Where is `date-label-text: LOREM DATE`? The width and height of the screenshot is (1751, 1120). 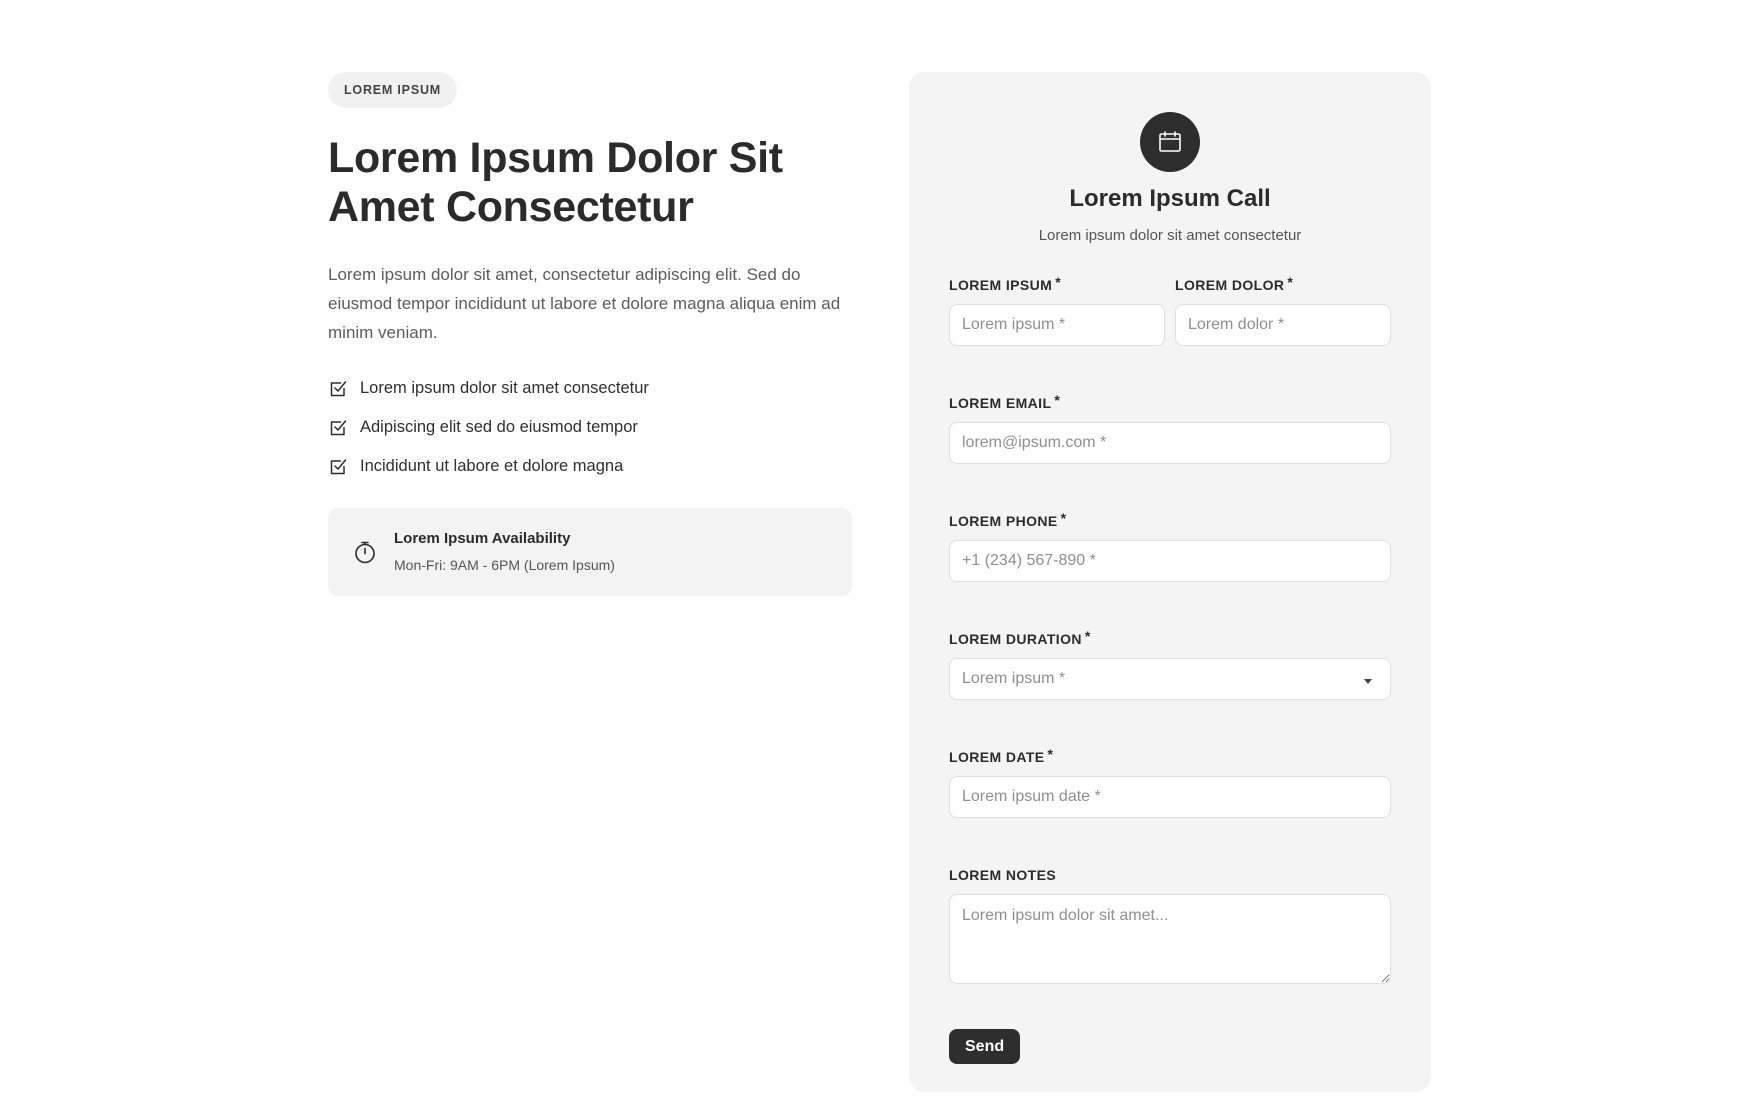
date-label-text: LOREM DATE is located at coordinates (997, 757).